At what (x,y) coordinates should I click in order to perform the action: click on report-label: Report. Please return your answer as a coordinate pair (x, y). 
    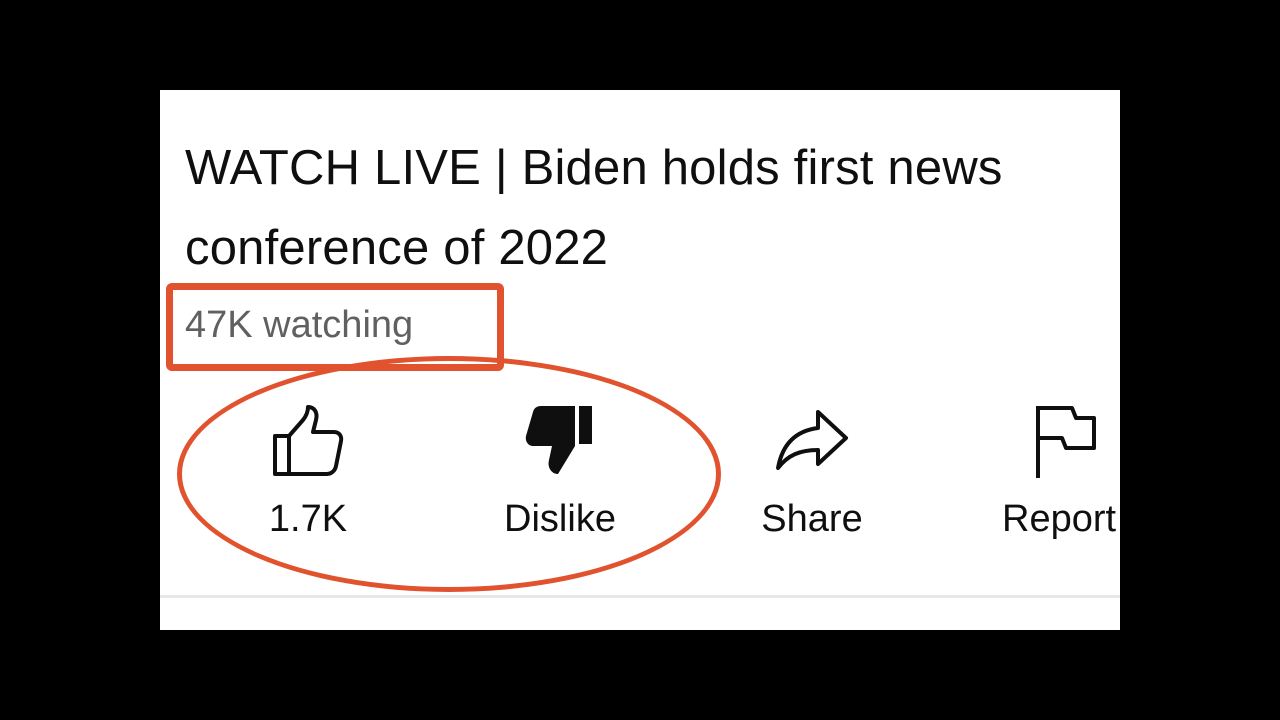
    Looking at the image, I should click on (1059, 519).